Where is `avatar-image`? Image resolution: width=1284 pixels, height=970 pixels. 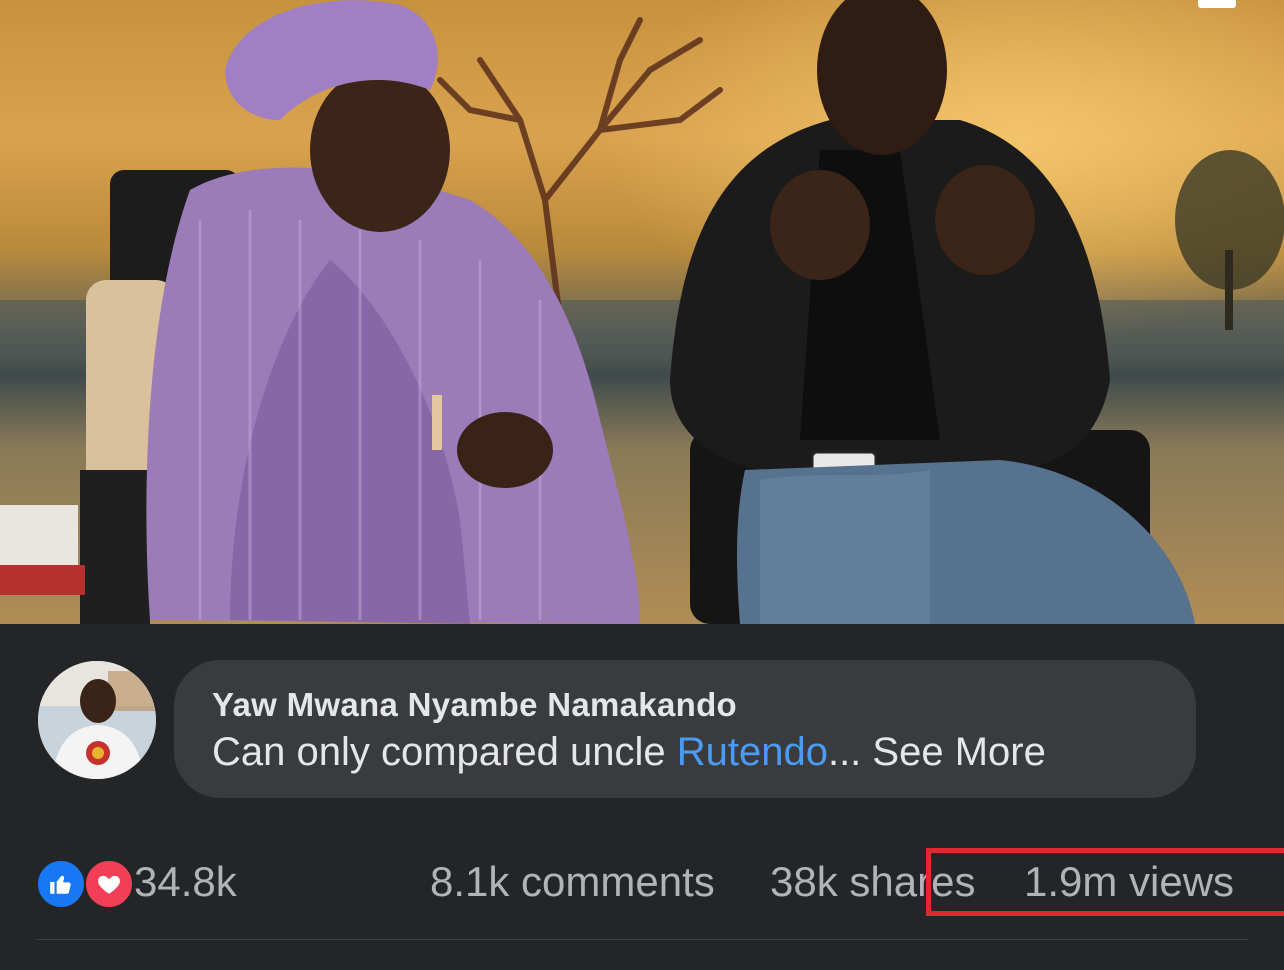 avatar-image is located at coordinates (97, 720).